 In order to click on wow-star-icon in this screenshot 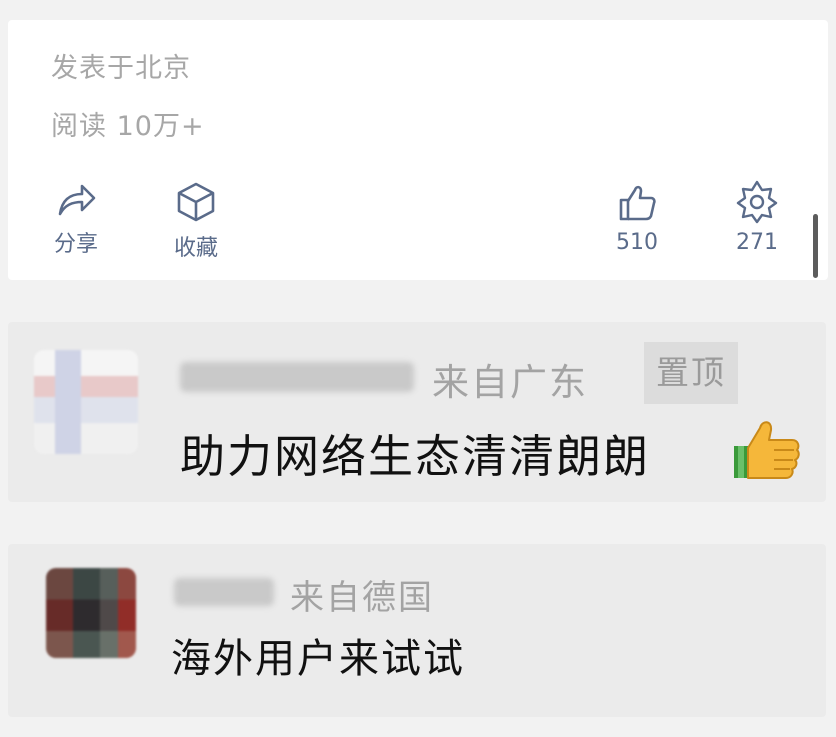, I will do `click(757, 202)`.